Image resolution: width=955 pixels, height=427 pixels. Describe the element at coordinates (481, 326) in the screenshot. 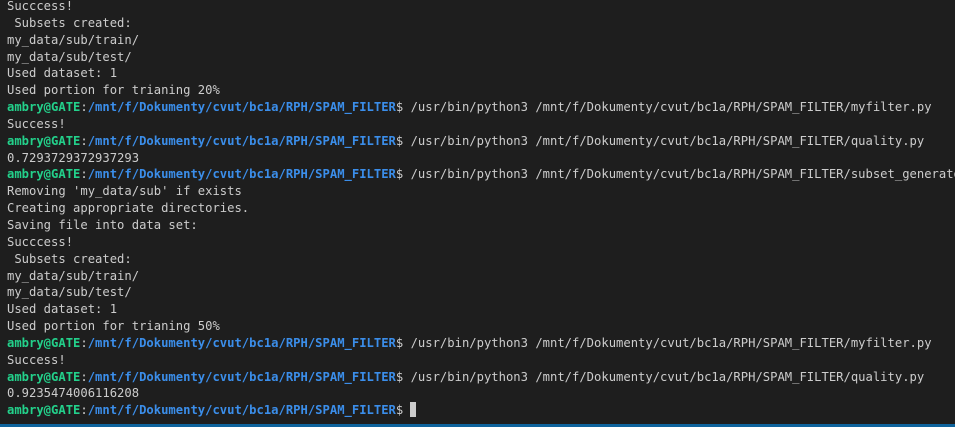

I see `output-line: Used portion for trianing 50%` at that location.